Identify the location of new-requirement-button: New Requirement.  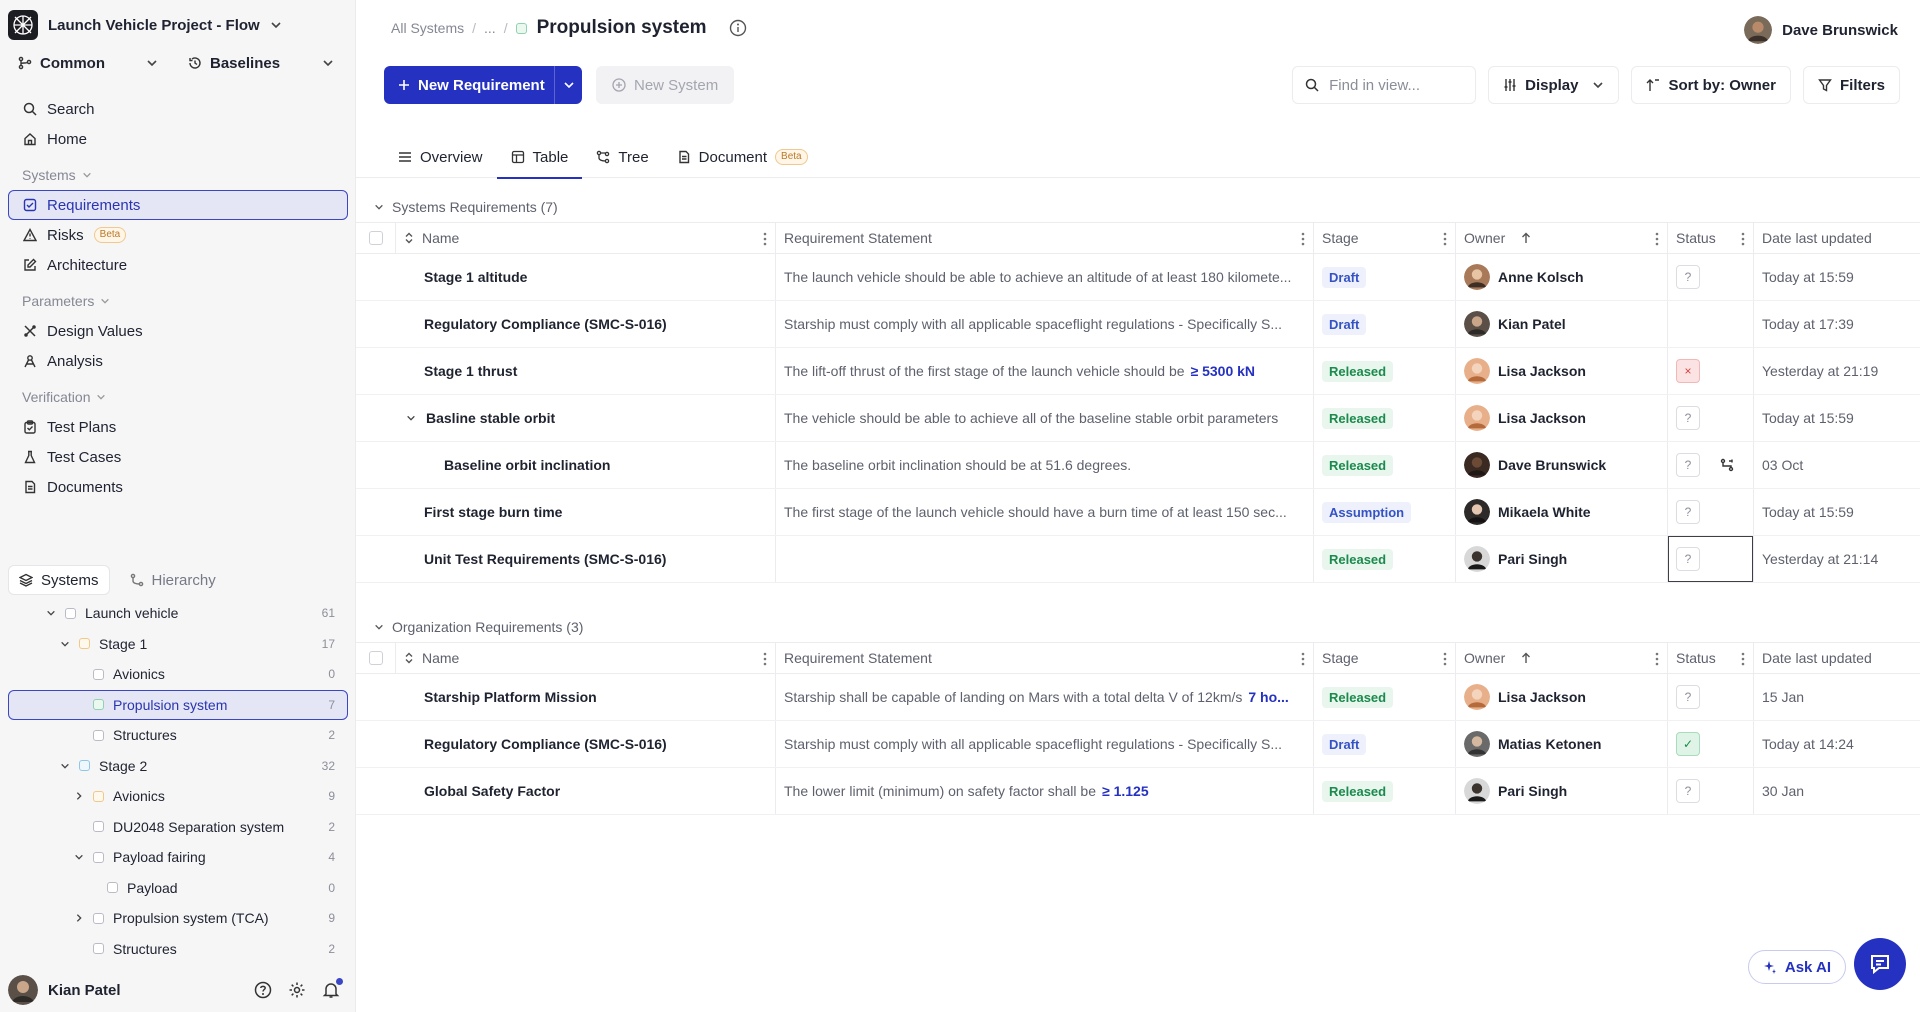
(483, 85).